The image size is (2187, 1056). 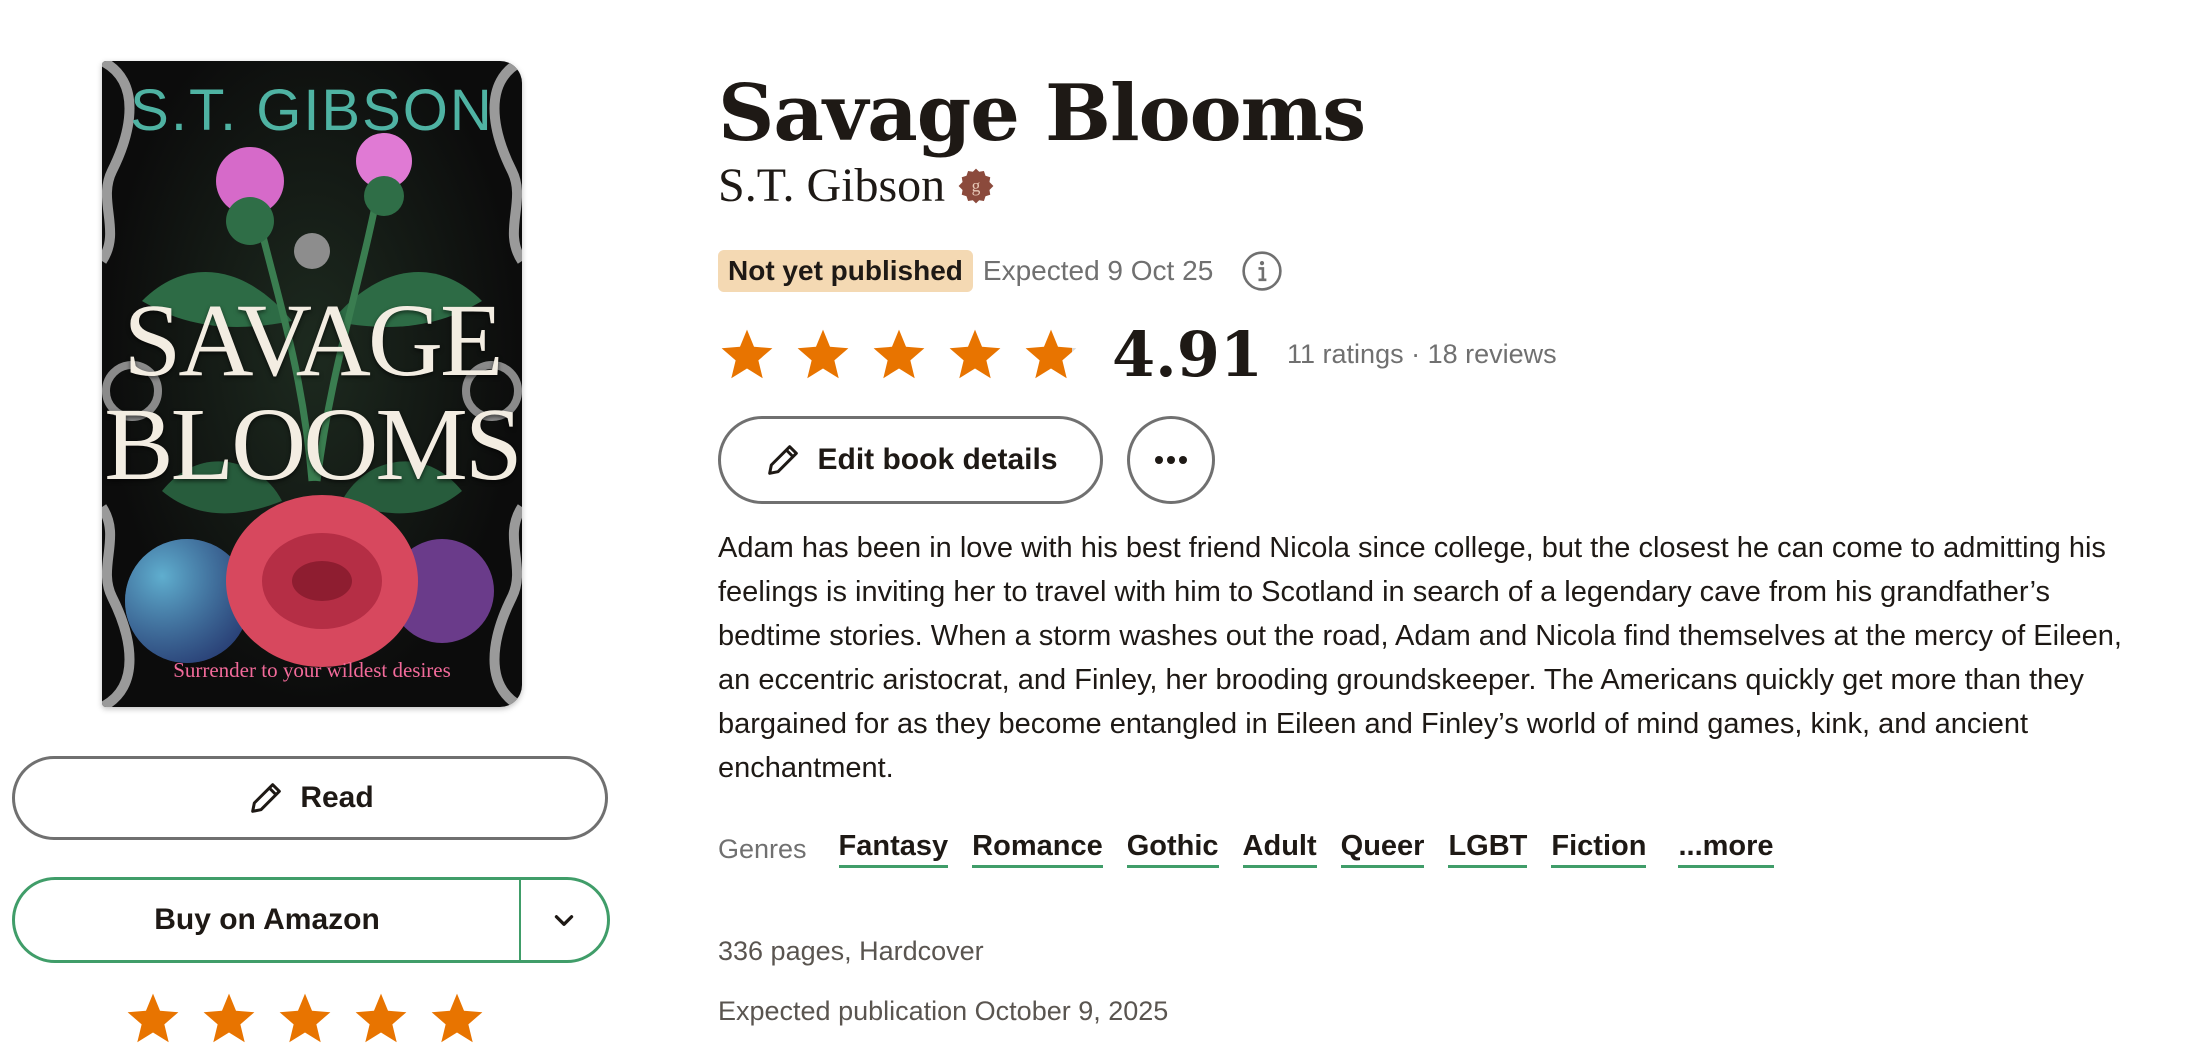 I want to click on buy-amazon-button: Buy on Amazon, so click(x=268, y=920).